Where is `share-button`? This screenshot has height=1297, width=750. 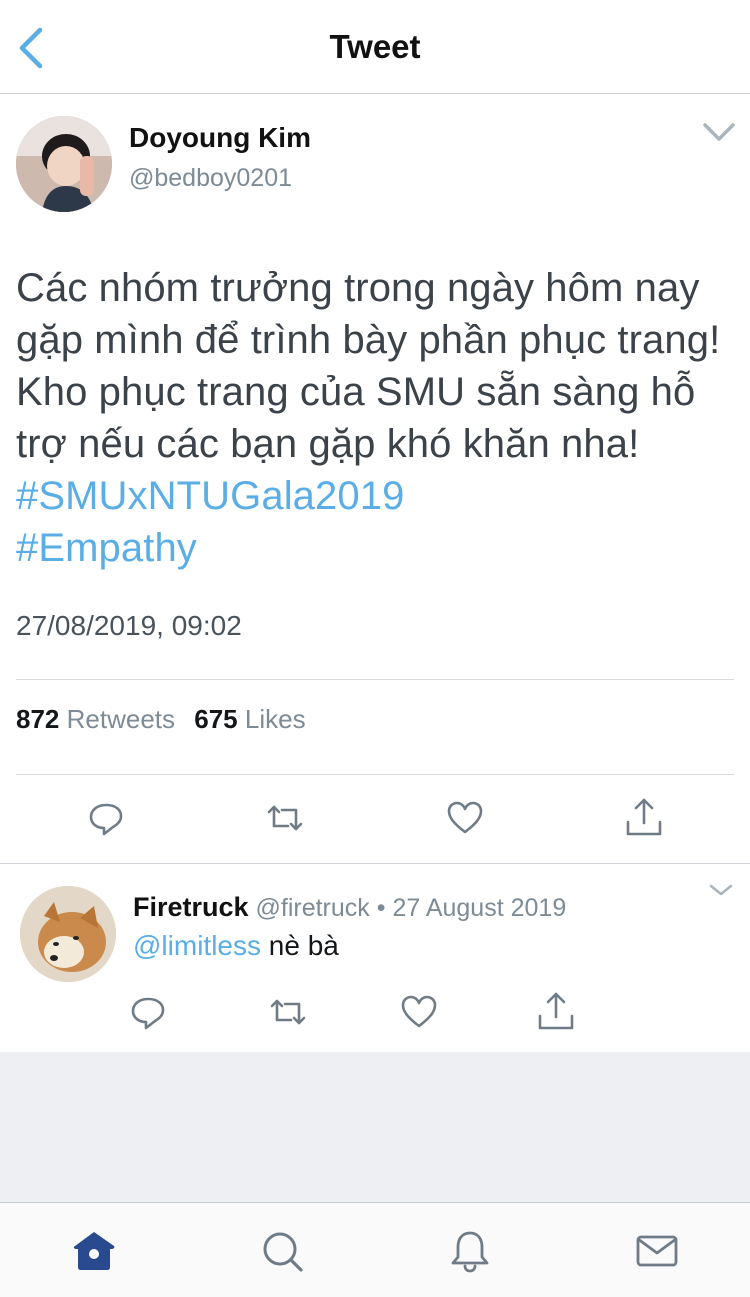
share-button is located at coordinates (644, 818).